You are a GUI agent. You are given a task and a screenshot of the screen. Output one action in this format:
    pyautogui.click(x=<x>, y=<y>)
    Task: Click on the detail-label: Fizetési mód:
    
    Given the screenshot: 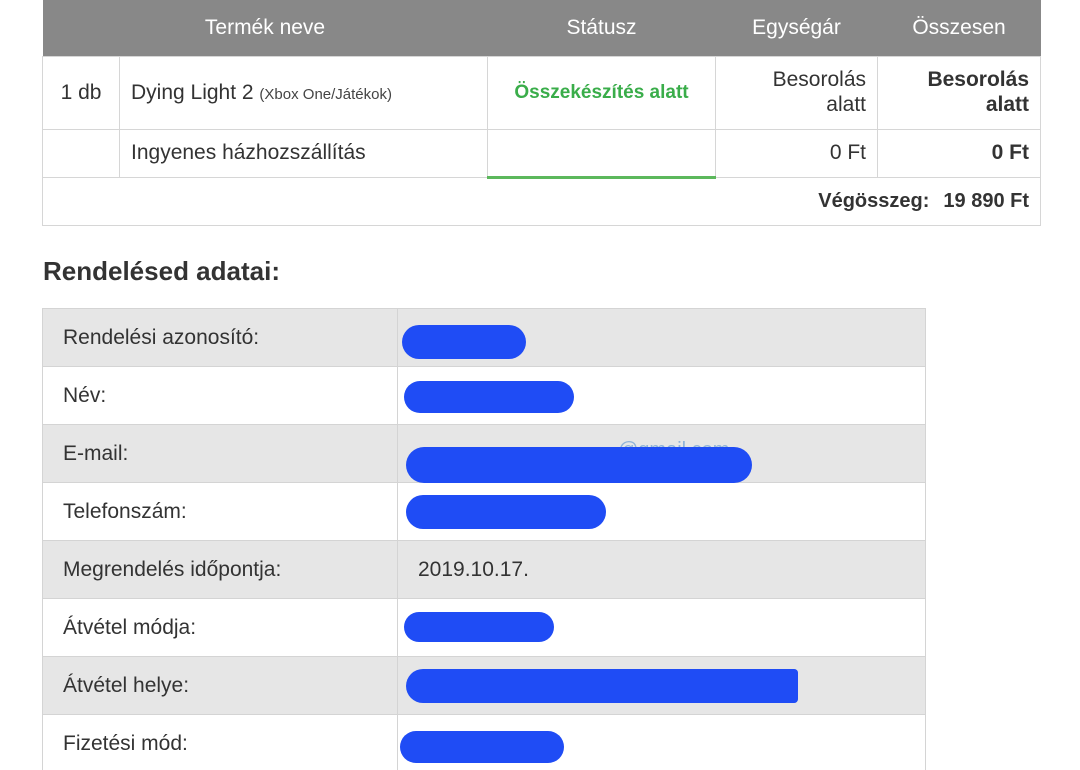 What is the action you would take?
    pyautogui.click(x=220, y=742)
    